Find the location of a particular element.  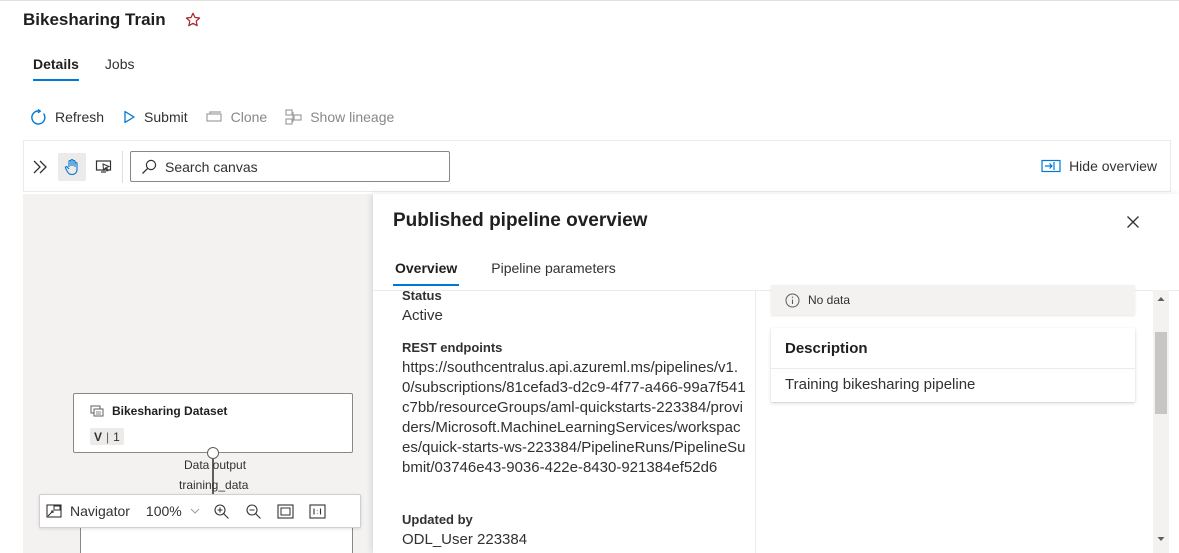

top-divider is located at coordinates (589, 0).